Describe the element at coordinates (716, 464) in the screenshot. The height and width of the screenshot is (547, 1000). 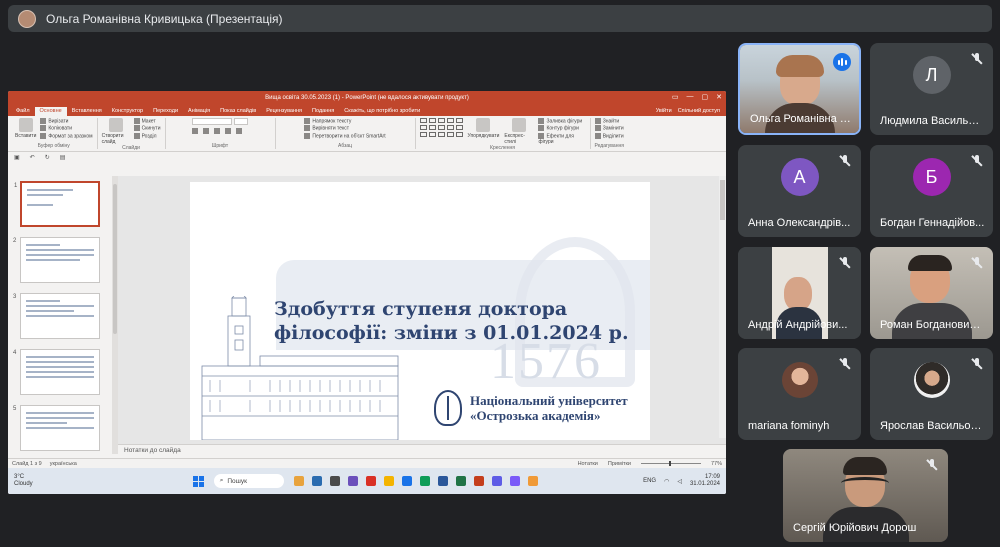
I see `zoom-level: 77%` at that location.